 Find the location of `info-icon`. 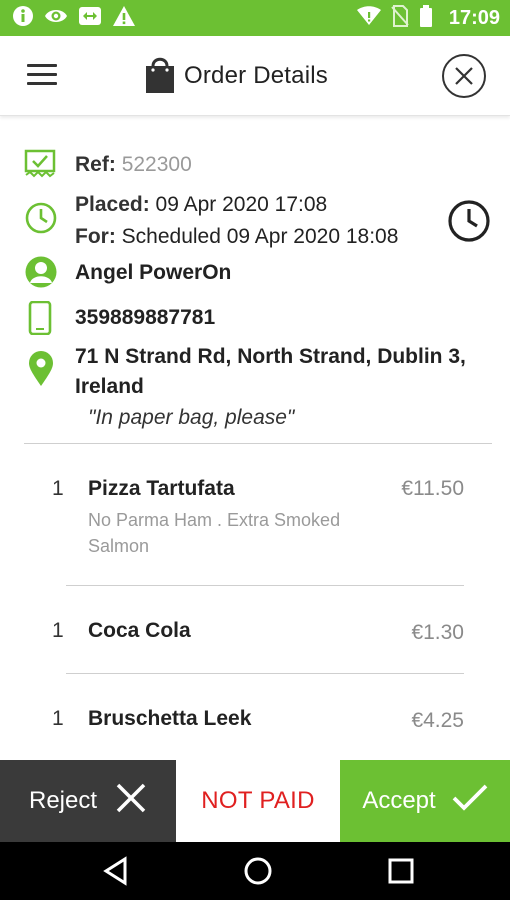

info-icon is located at coordinates (23, 18).